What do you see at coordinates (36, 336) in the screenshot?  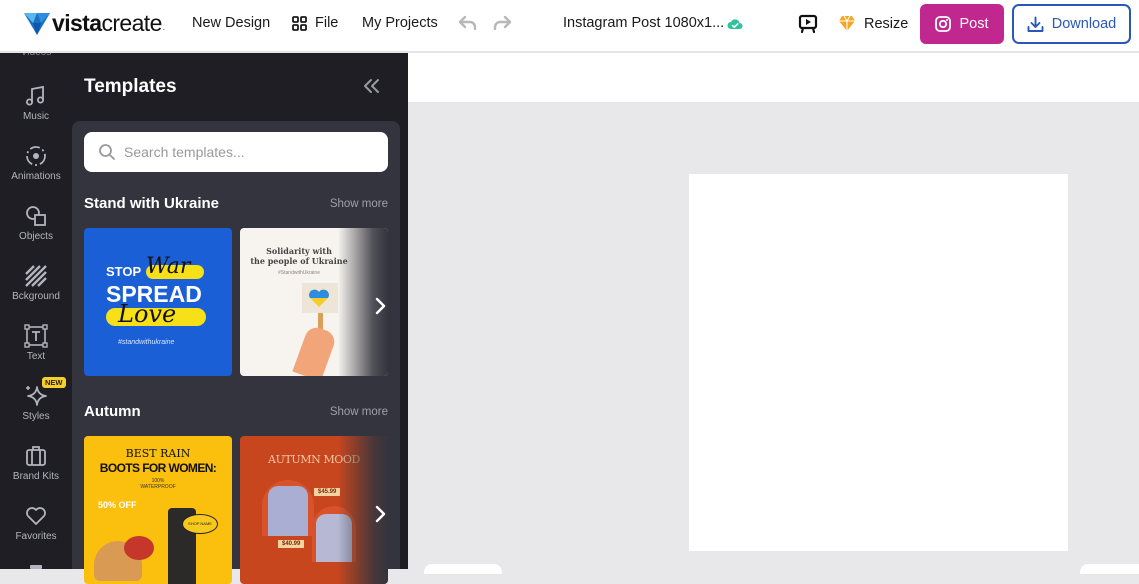 I see `text-box-icon` at bounding box center [36, 336].